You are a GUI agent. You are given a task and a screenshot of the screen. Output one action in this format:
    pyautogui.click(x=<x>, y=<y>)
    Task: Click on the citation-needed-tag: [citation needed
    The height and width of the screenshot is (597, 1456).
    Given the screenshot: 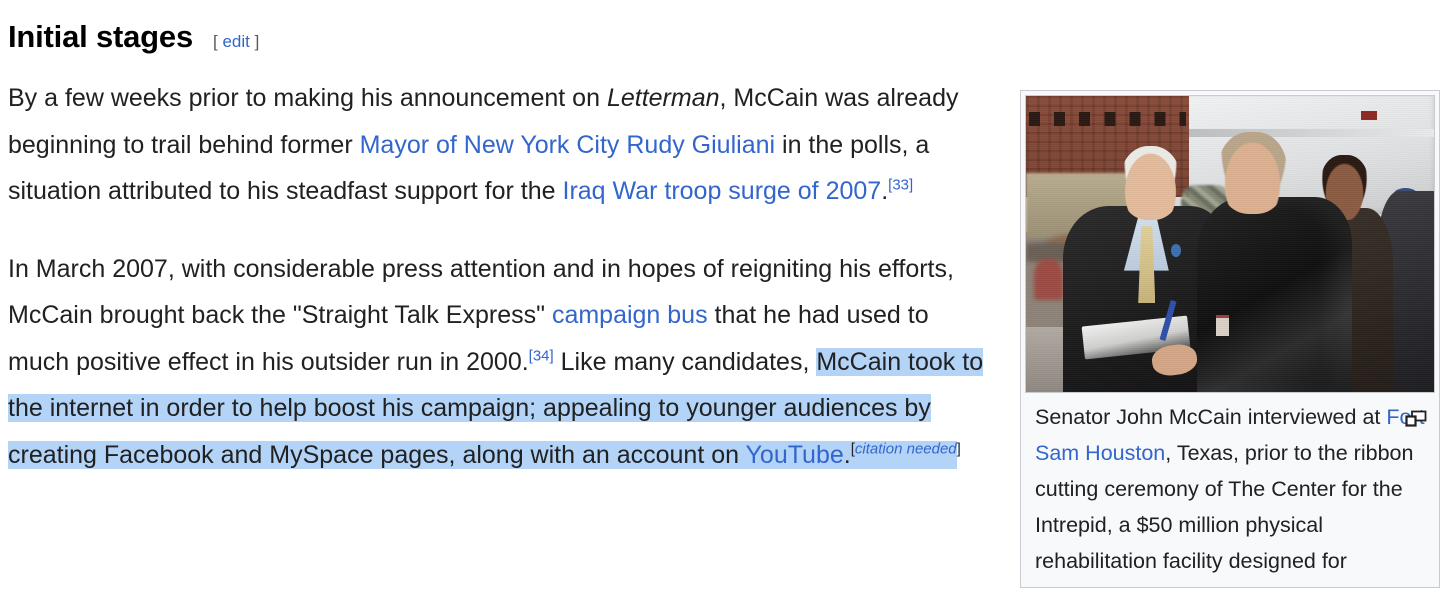 What is the action you would take?
    pyautogui.click(x=904, y=448)
    